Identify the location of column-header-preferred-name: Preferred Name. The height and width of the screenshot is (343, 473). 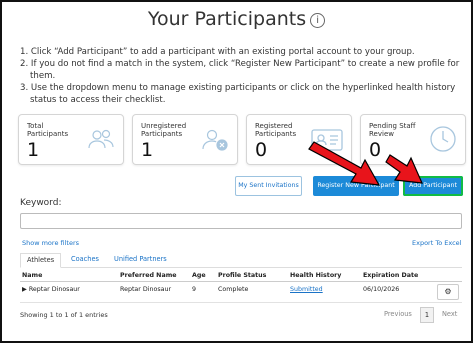
(148, 275).